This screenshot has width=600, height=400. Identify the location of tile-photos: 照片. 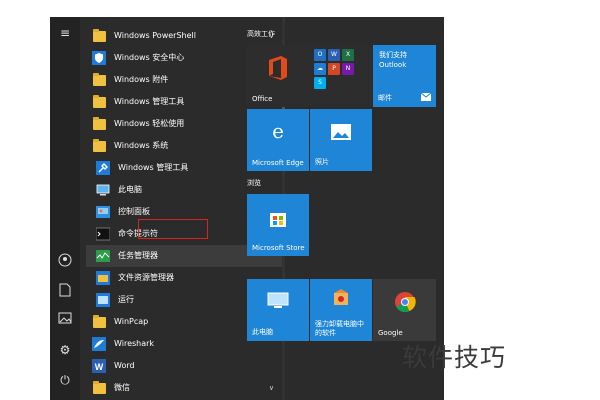
(341, 140).